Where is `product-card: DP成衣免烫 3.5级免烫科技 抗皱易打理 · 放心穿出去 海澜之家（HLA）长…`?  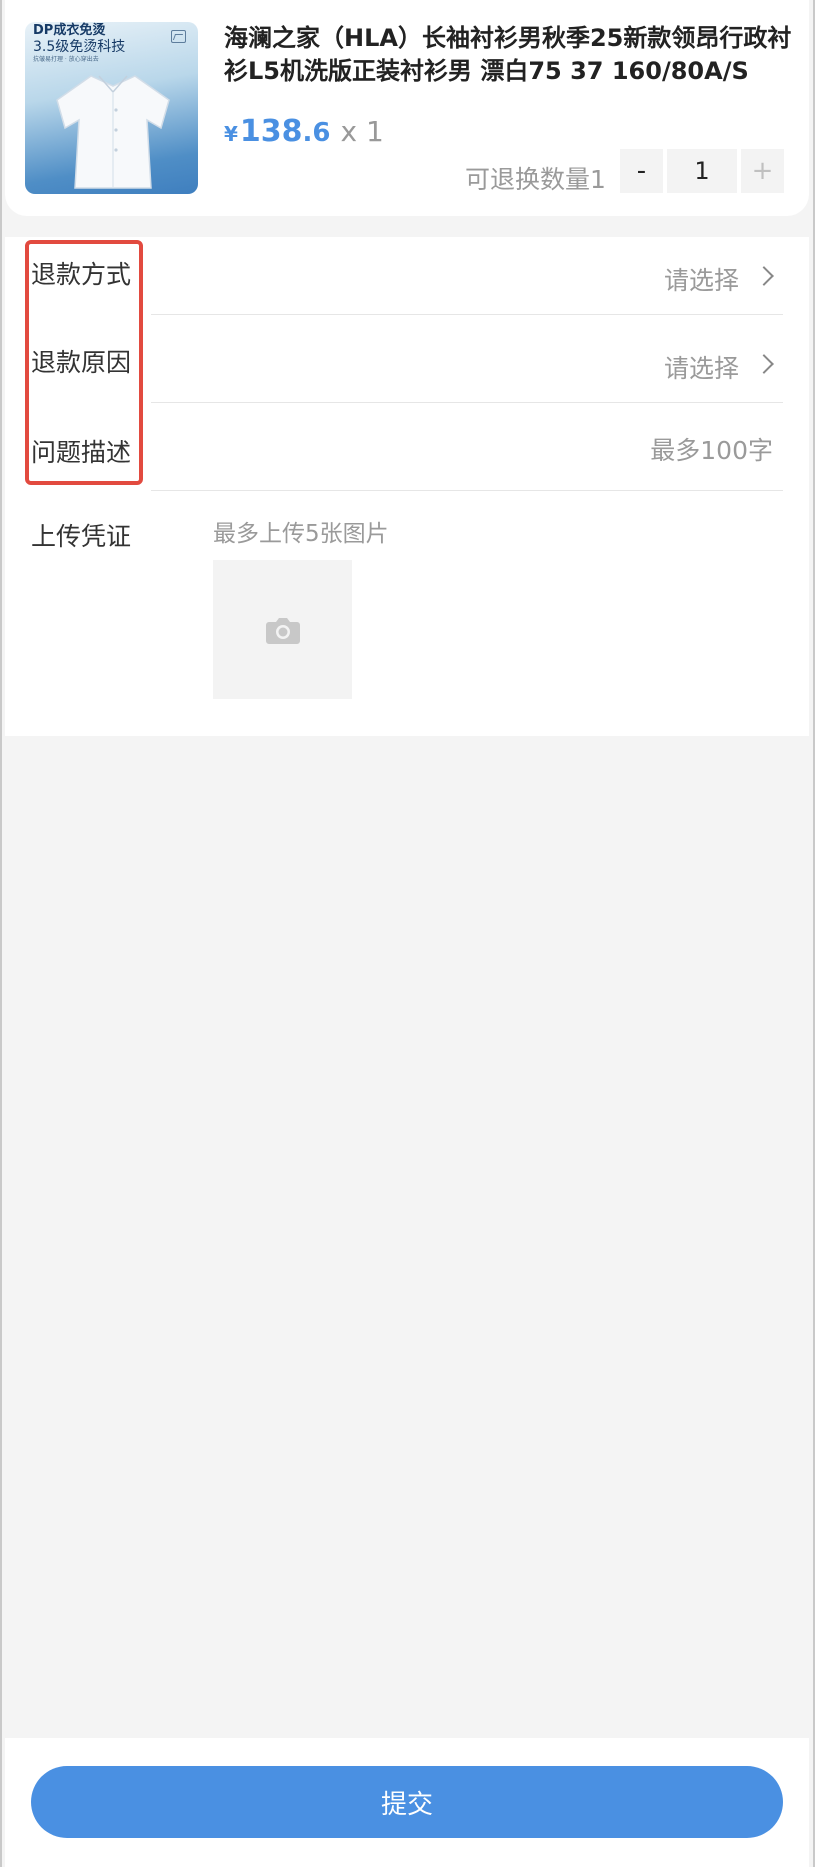 product-card: DP成衣免烫 3.5级免烫科技 抗皱易打理 · 放心穿出去 海澜之家（HLA）长… is located at coordinates (407, 108).